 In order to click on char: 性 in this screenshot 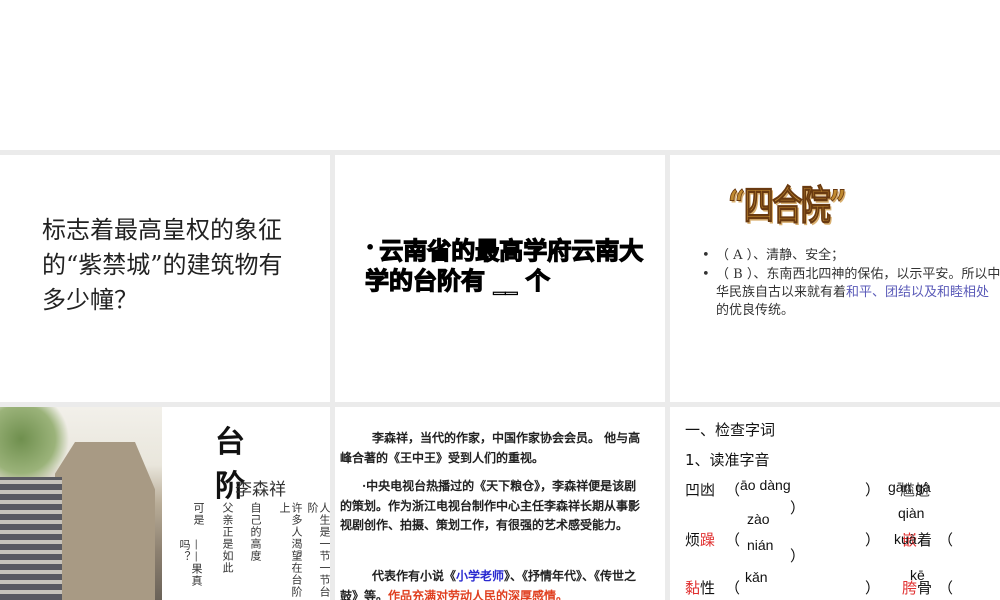, I will do `click(708, 588)`.